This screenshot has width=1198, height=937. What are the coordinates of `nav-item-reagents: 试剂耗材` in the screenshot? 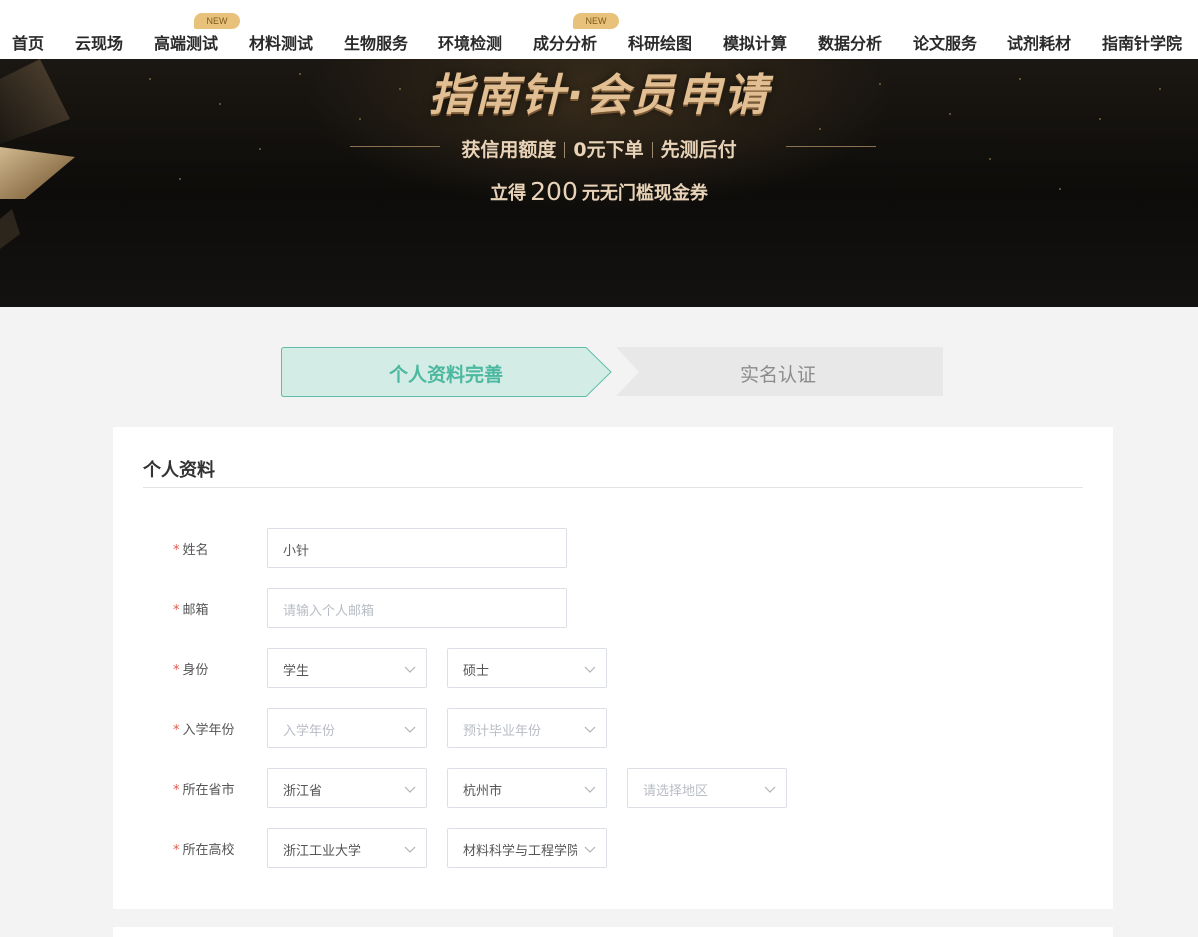 It's located at (1039, 42).